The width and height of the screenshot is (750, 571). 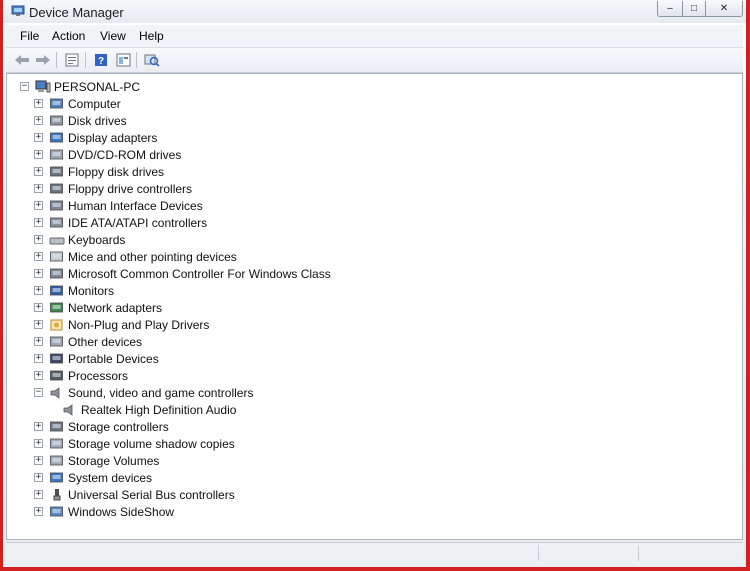 What do you see at coordinates (161, 392) in the screenshot?
I see `tree-item-label: Sound, video and game controllers` at bounding box center [161, 392].